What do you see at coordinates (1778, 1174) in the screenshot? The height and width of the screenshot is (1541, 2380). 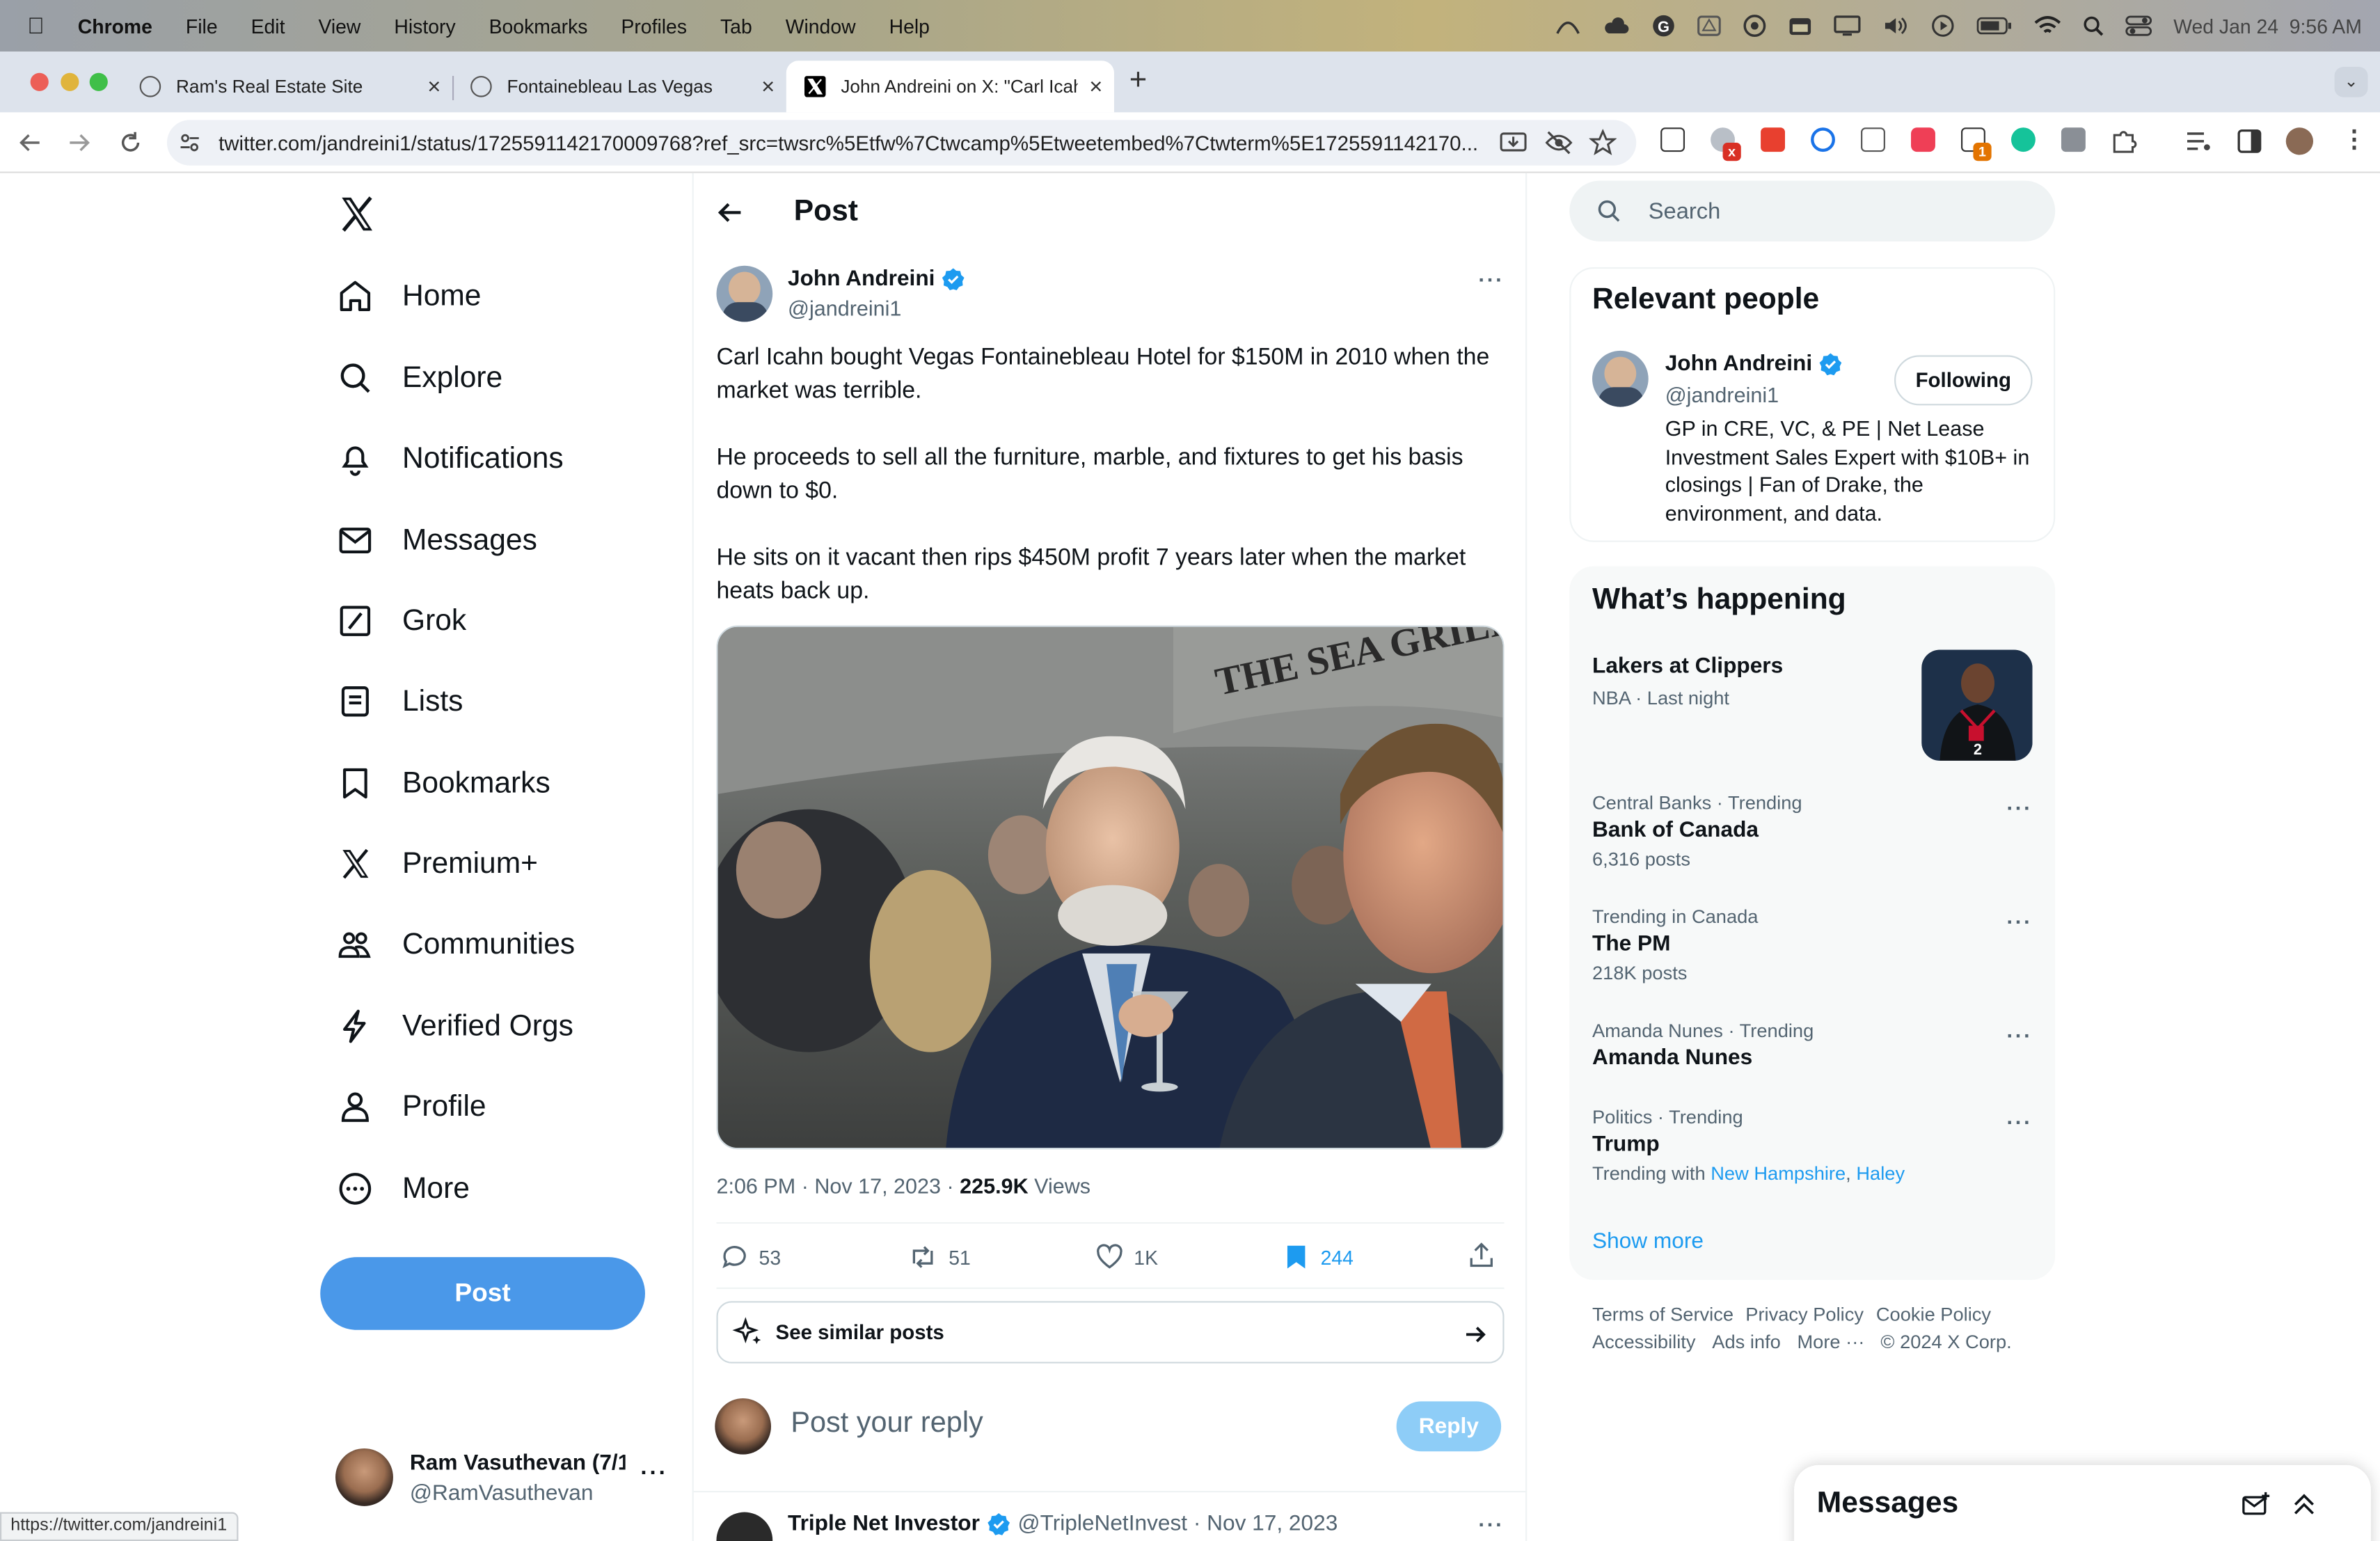 I see `trend-link-new-hampshire: New Hampshire` at bounding box center [1778, 1174].